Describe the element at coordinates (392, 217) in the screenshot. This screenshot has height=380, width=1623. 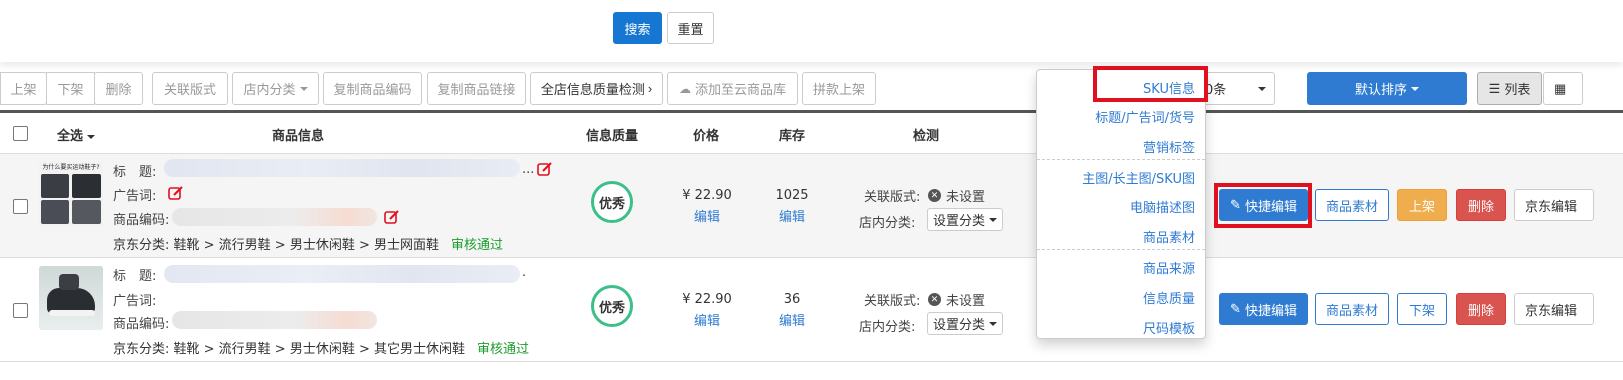
I see `edit-code-icon` at that location.